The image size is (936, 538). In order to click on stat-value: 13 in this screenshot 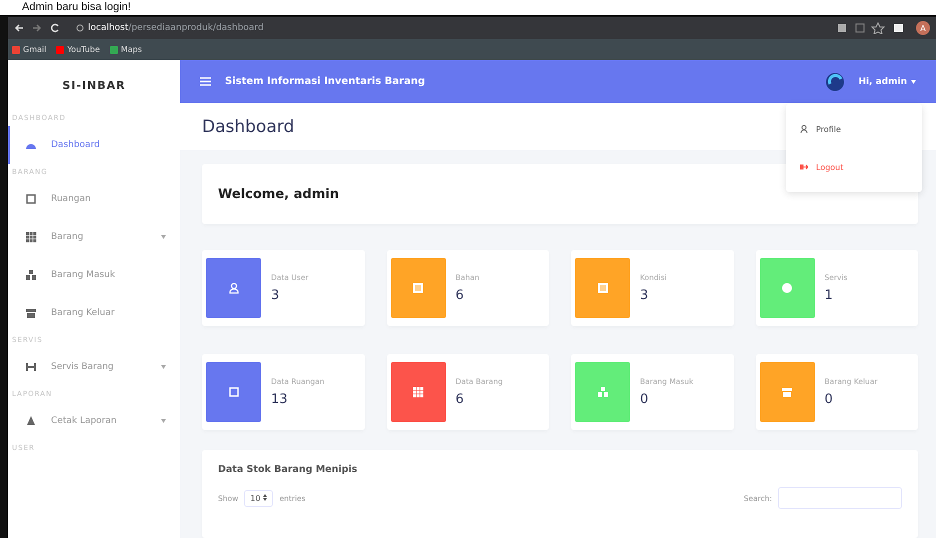, I will do `click(280, 399)`.